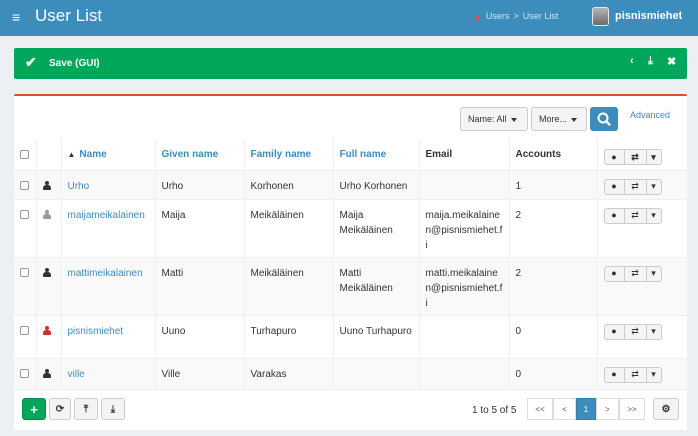 This screenshot has width=698, height=436. What do you see at coordinates (671, 61) in the screenshot?
I see `close-icon: ✖` at bounding box center [671, 61].